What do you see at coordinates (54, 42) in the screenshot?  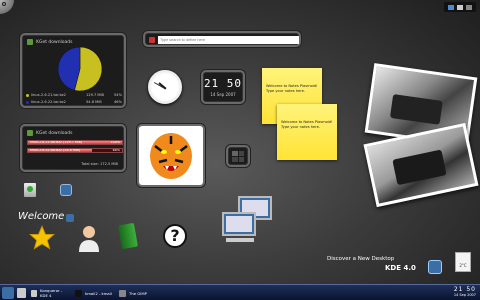 I see `kget-pie-title: KGet downloads` at bounding box center [54, 42].